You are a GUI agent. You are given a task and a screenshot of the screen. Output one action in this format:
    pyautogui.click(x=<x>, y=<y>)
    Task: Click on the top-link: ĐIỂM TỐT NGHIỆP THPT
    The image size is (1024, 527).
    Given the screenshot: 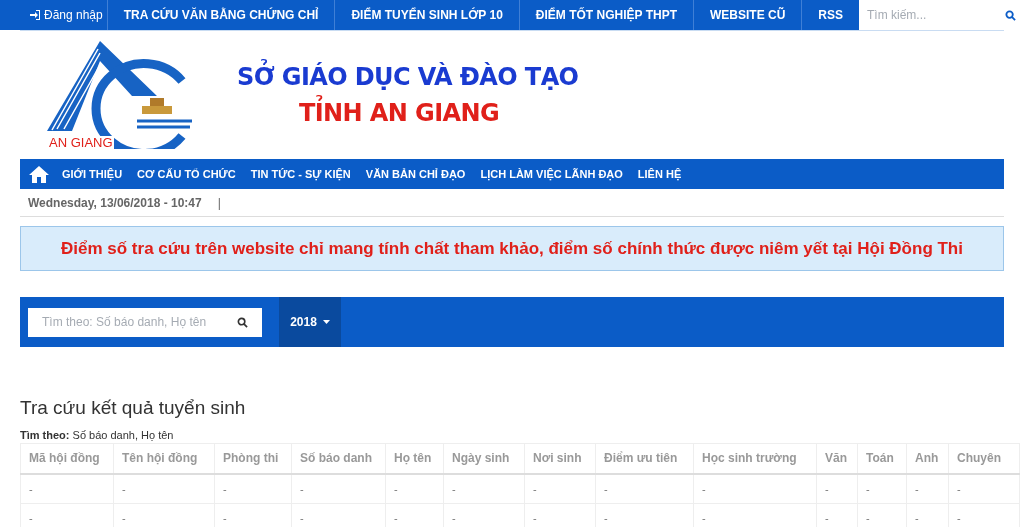 What is the action you would take?
    pyautogui.click(x=605, y=15)
    